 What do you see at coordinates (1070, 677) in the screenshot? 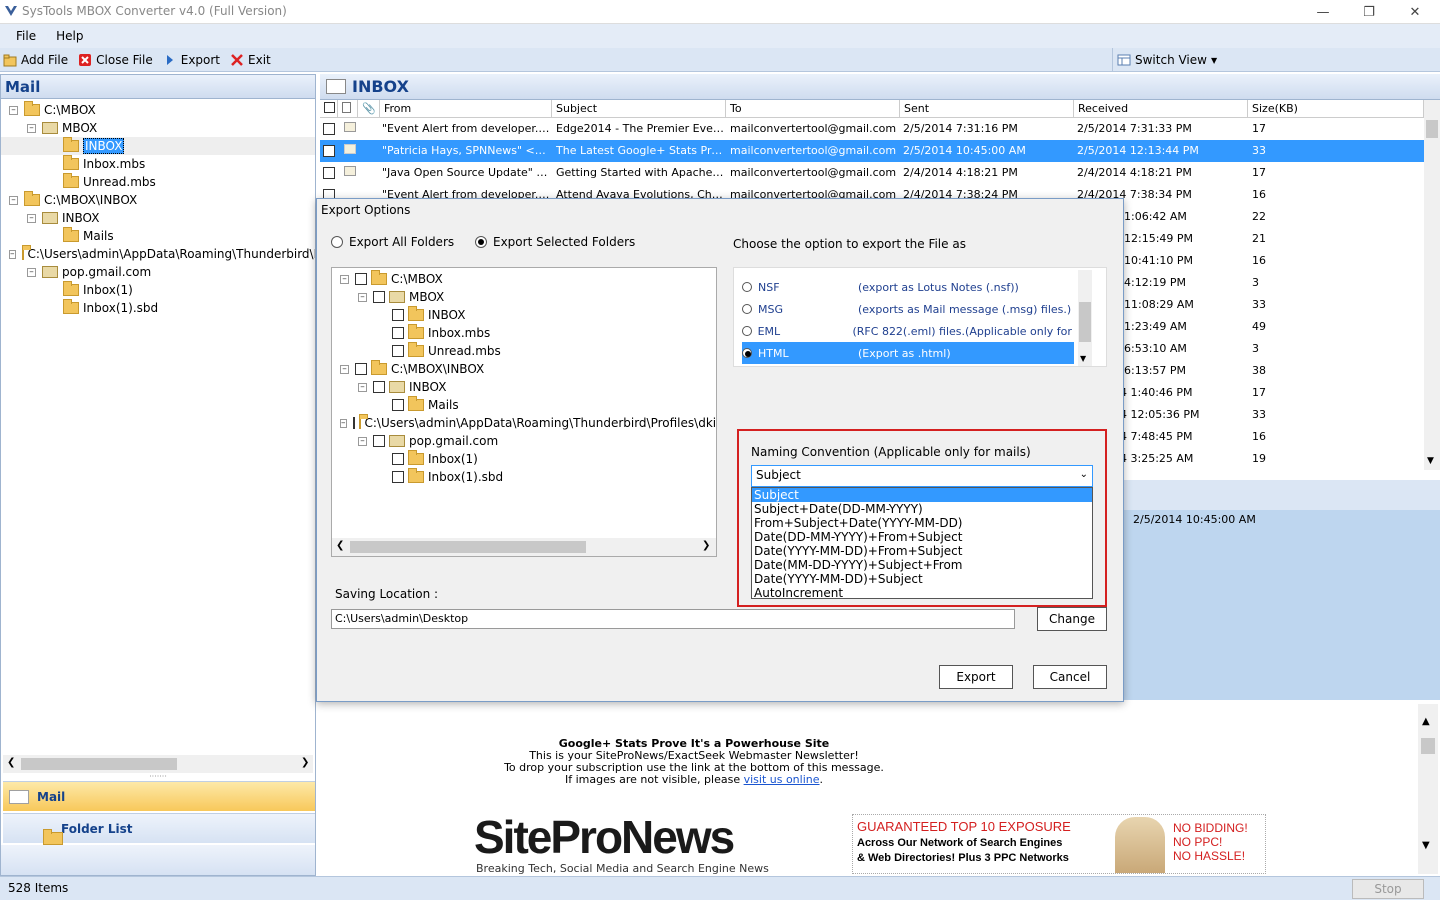
I see `cancel-button: Cancel` at bounding box center [1070, 677].